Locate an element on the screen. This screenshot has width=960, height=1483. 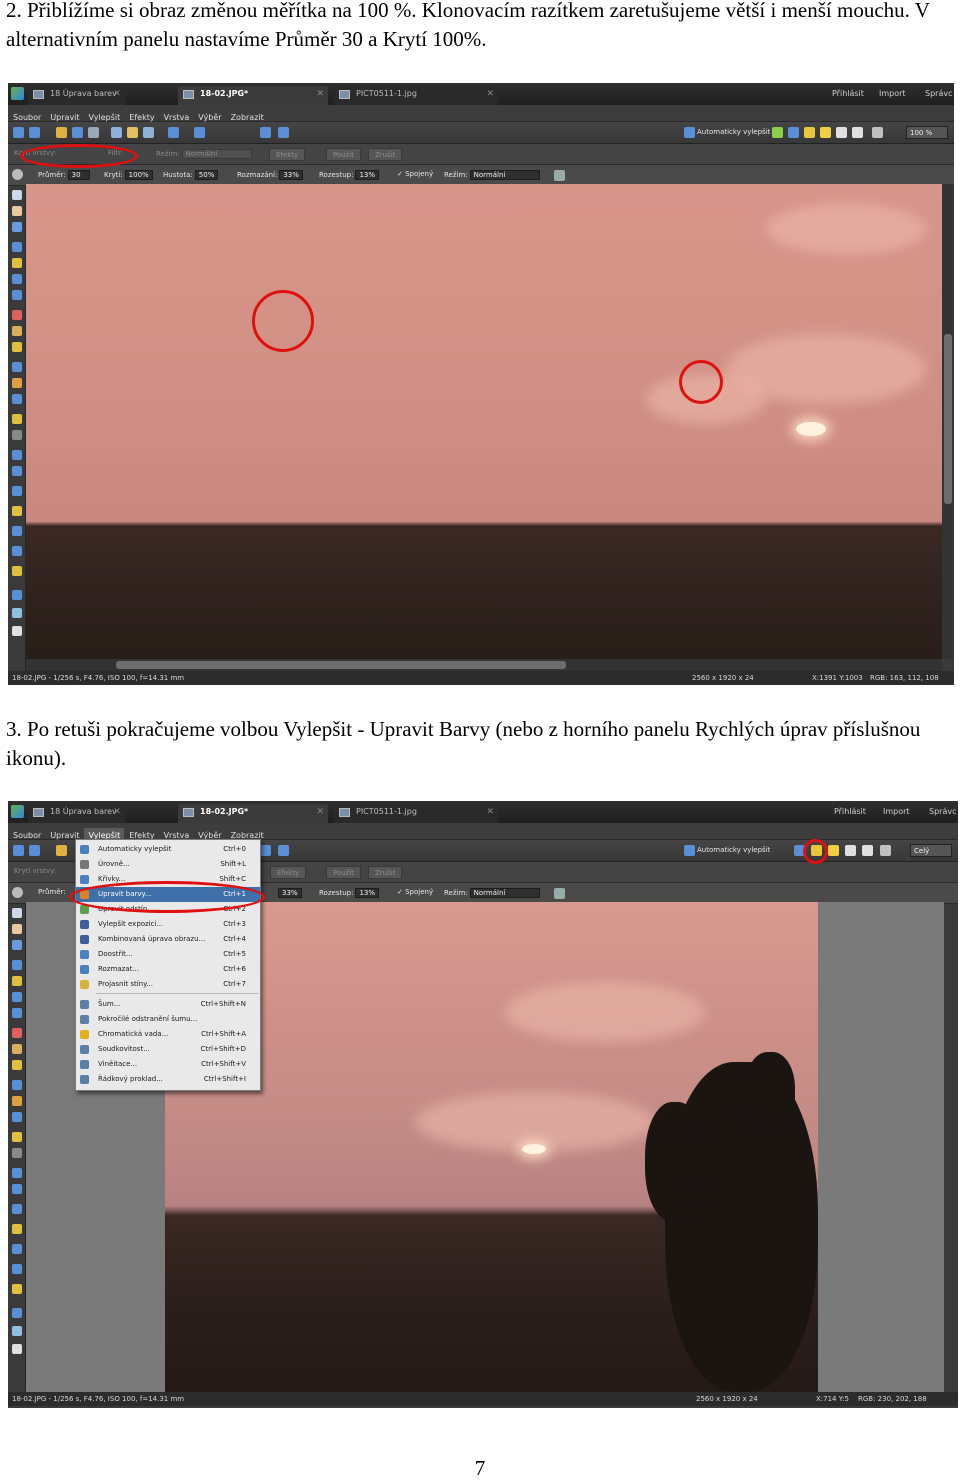
menu-edit: Upravit is located at coordinates (64, 116).